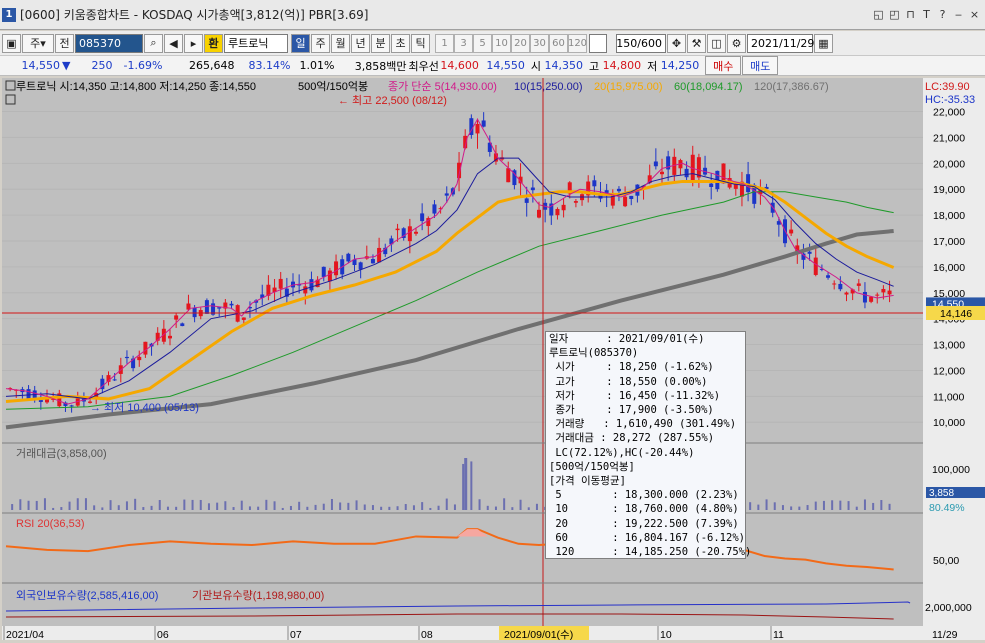 This screenshot has height=643, width=985. I want to click on volume-spike, so click(466, 484).